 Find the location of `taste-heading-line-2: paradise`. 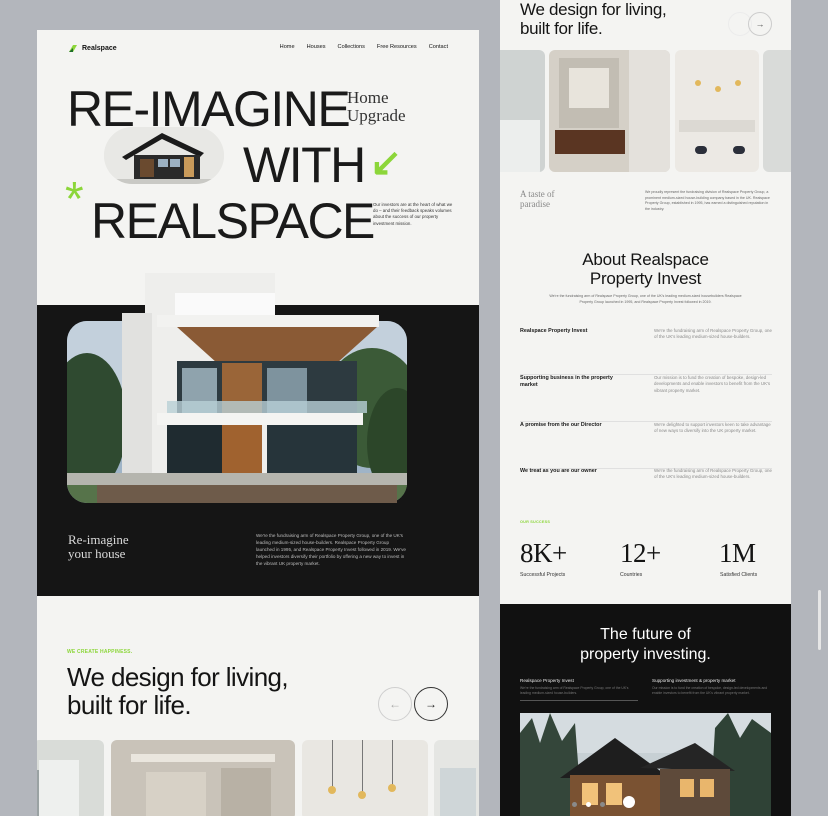

taste-heading-line-2: paradise is located at coordinates (535, 204).